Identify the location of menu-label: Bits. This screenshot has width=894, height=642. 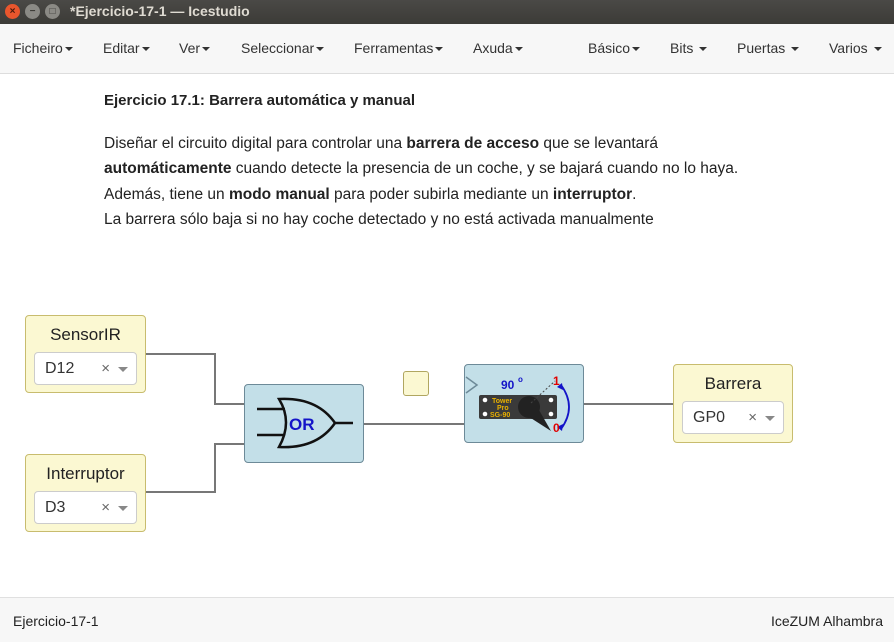
(682, 48).